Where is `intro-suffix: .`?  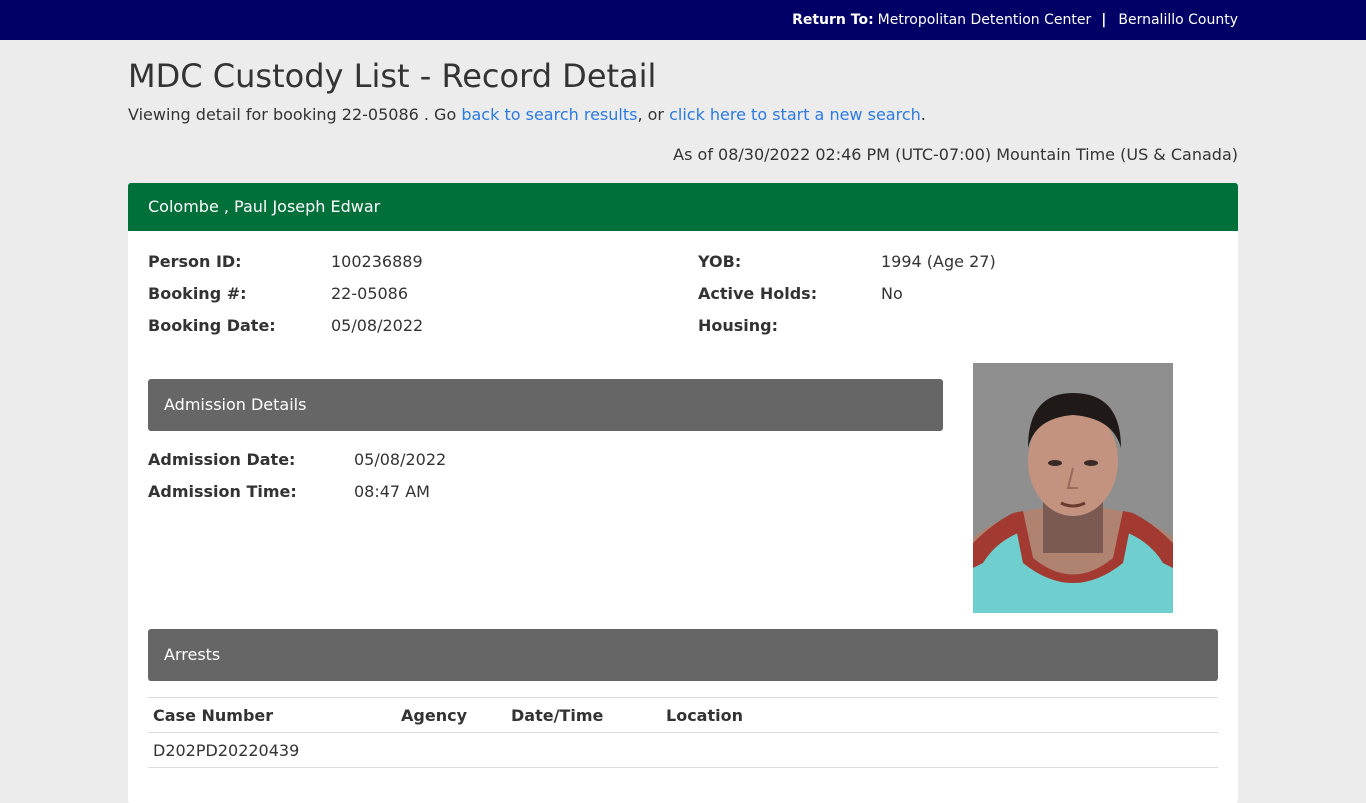
intro-suffix: . is located at coordinates (923, 114).